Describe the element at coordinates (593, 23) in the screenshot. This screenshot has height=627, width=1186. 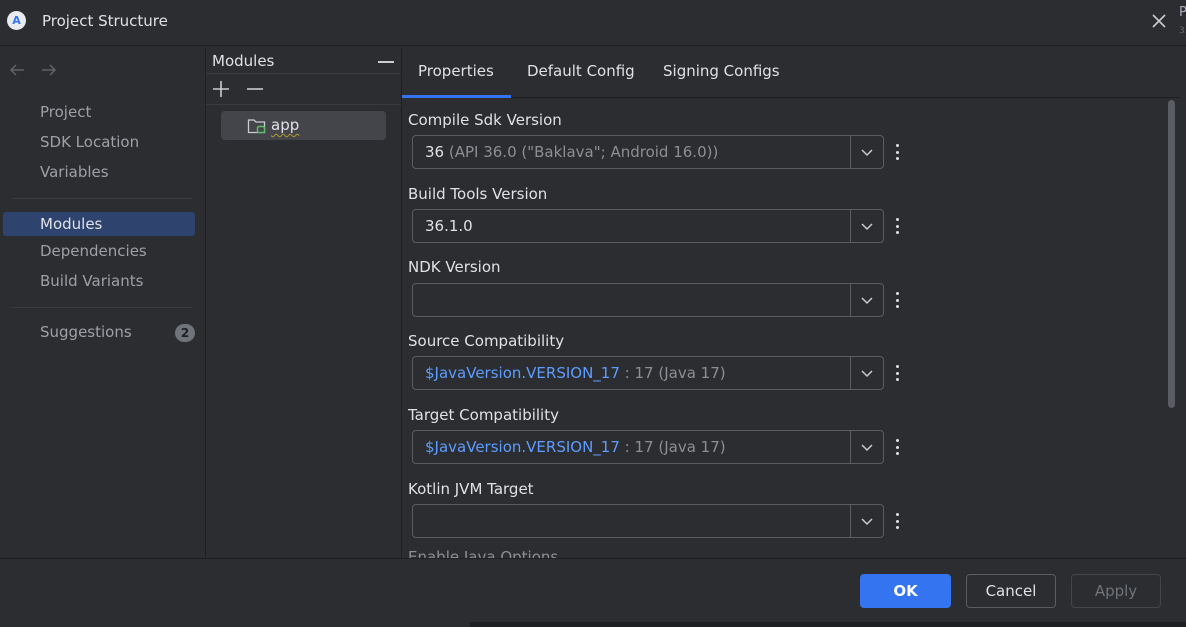
I see `title-bar: A Project Structure P 3.` at that location.